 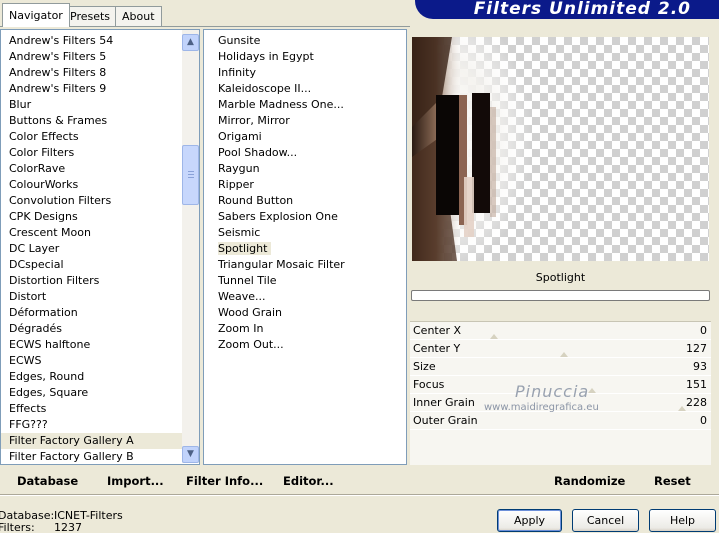 What do you see at coordinates (305, 281) in the screenshot?
I see `filter-item: Tunnel Tile` at bounding box center [305, 281].